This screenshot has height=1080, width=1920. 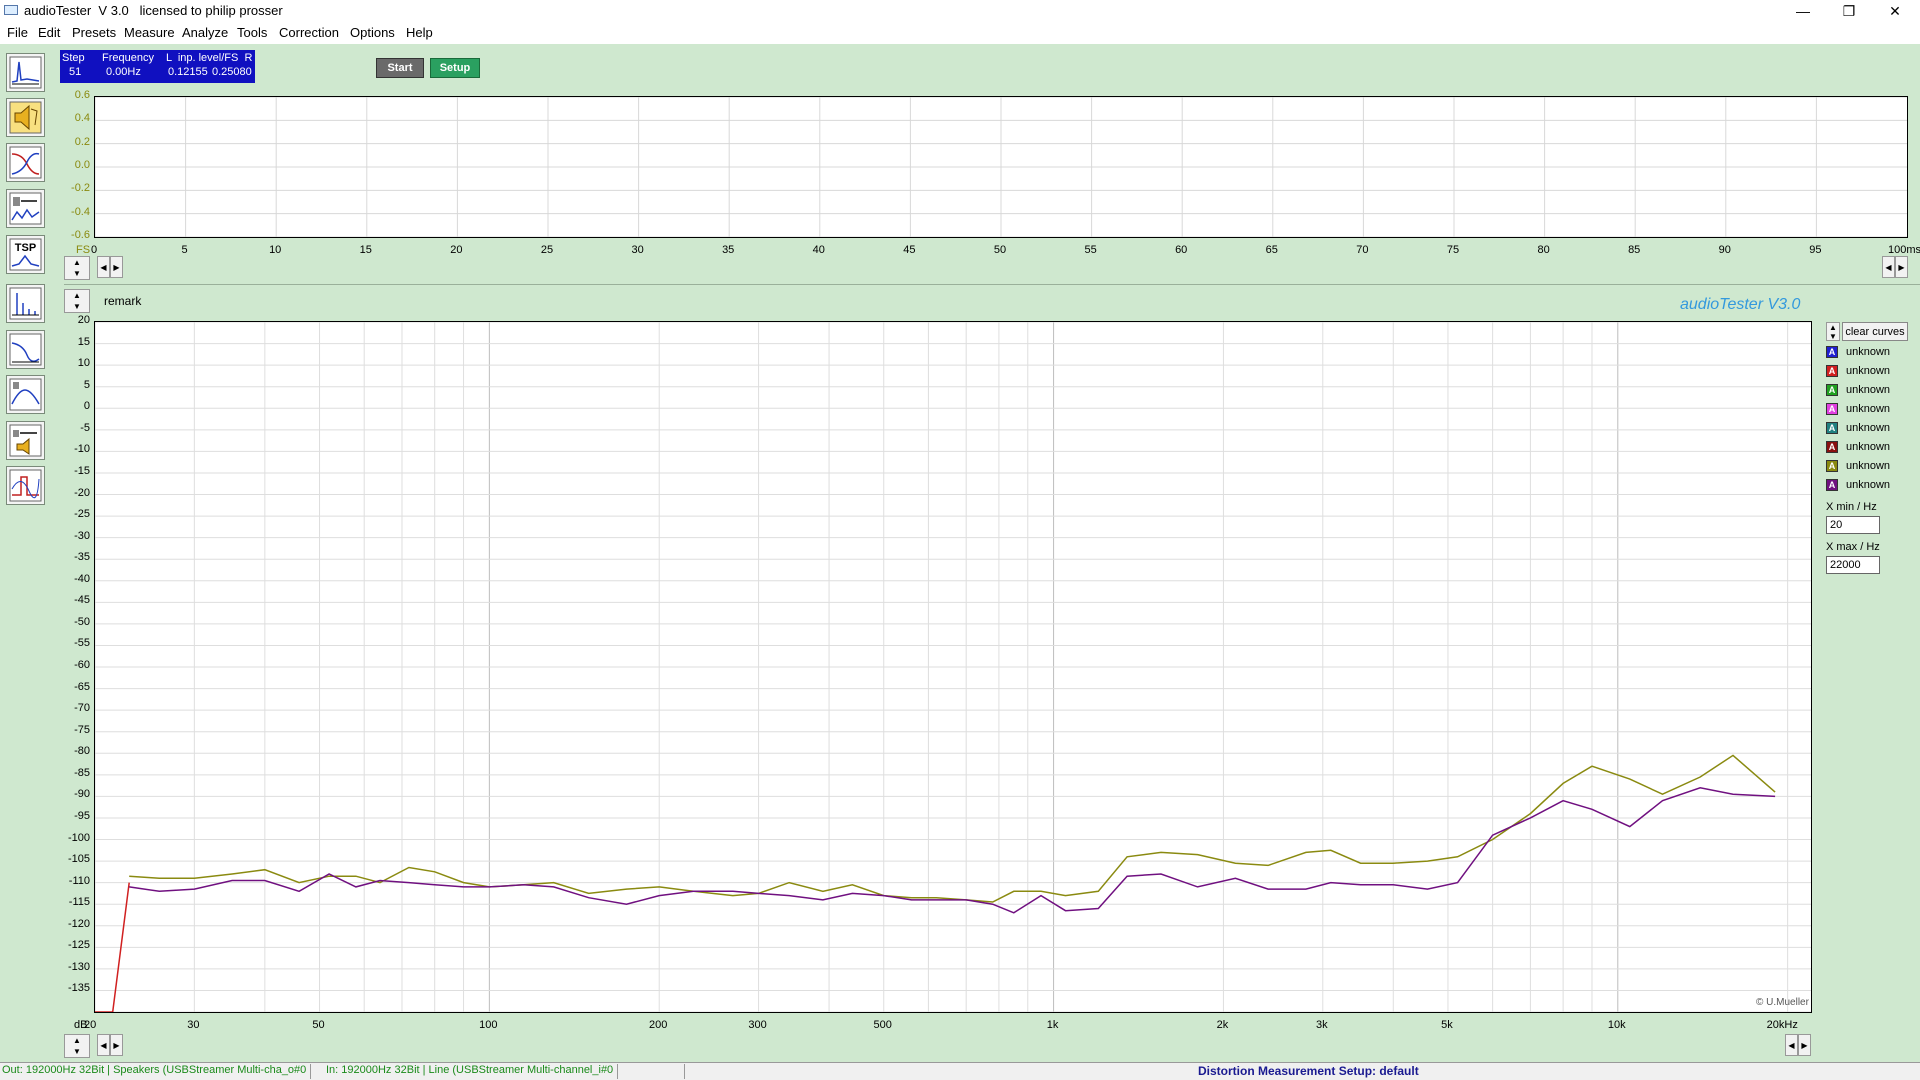 What do you see at coordinates (1833, 331) in the screenshot?
I see `legend-spinner: ▲ ▼` at bounding box center [1833, 331].